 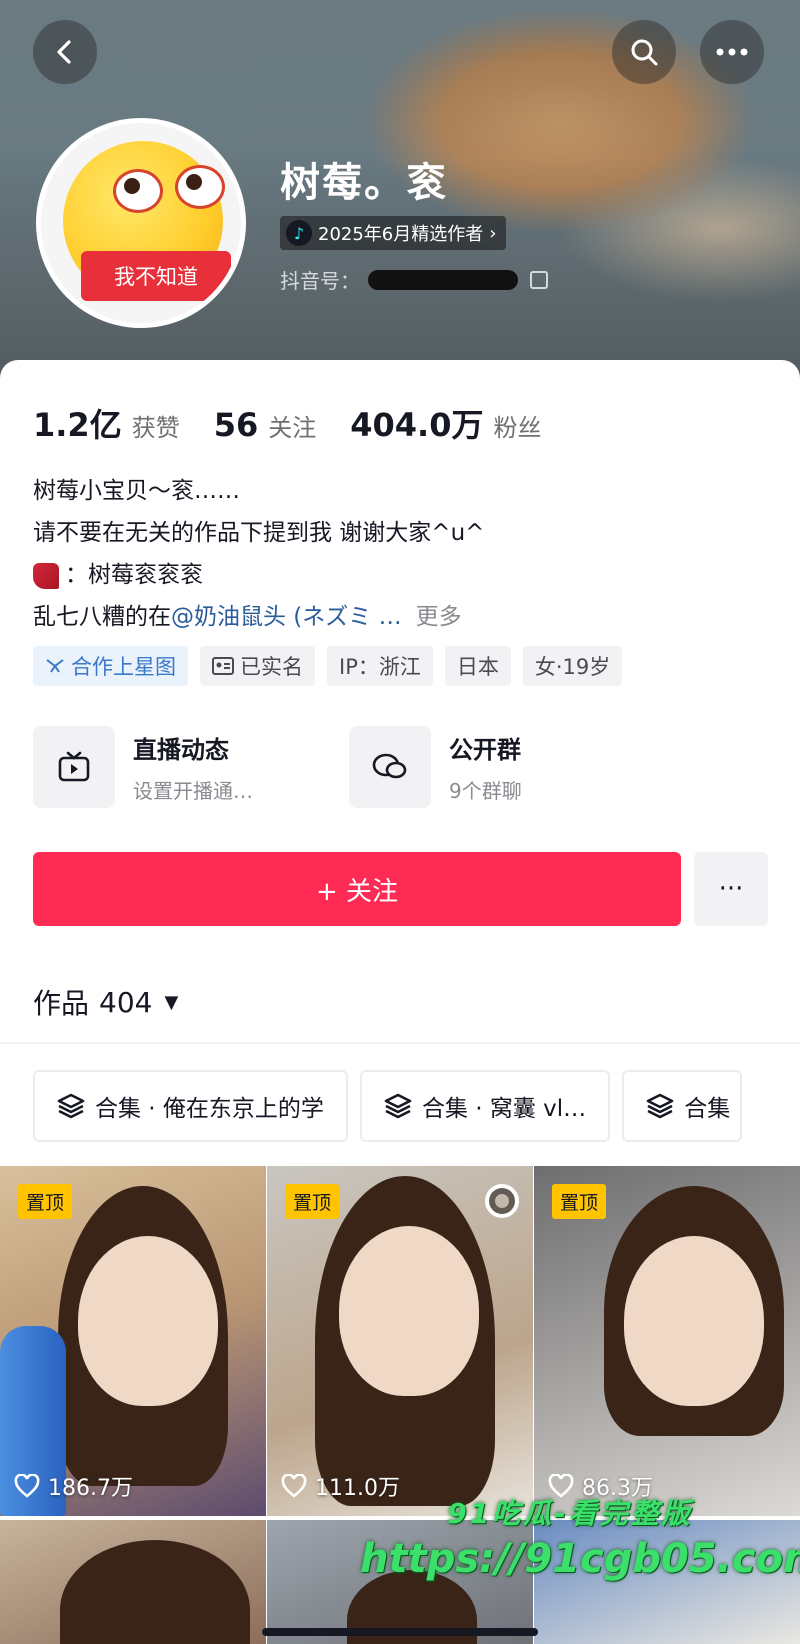 What do you see at coordinates (133, 1582) in the screenshot?
I see `video-thumbnail` at bounding box center [133, 1582].